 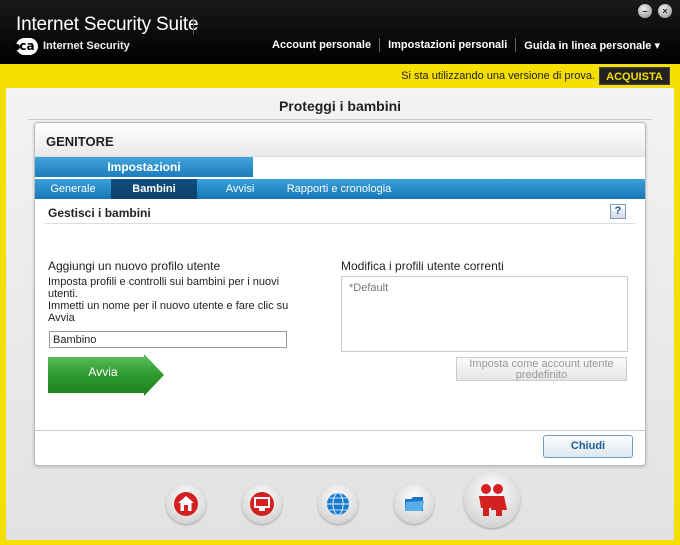 What do you see at coordinates (99, 213) in the screenshot?
I see `section-title: Gestisci i bambini` at bounding box center [99, 213].